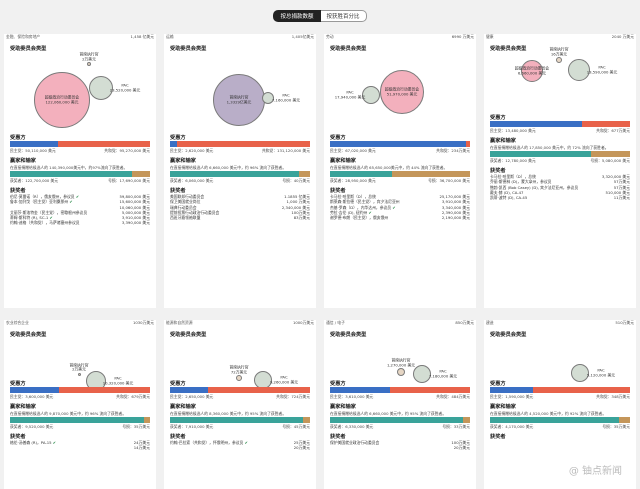 The image size is (640, 489). Describe the element at coordinates (400, 36) in the screenshot. I see `card-header: 劳动 6990 万美元` at that location.